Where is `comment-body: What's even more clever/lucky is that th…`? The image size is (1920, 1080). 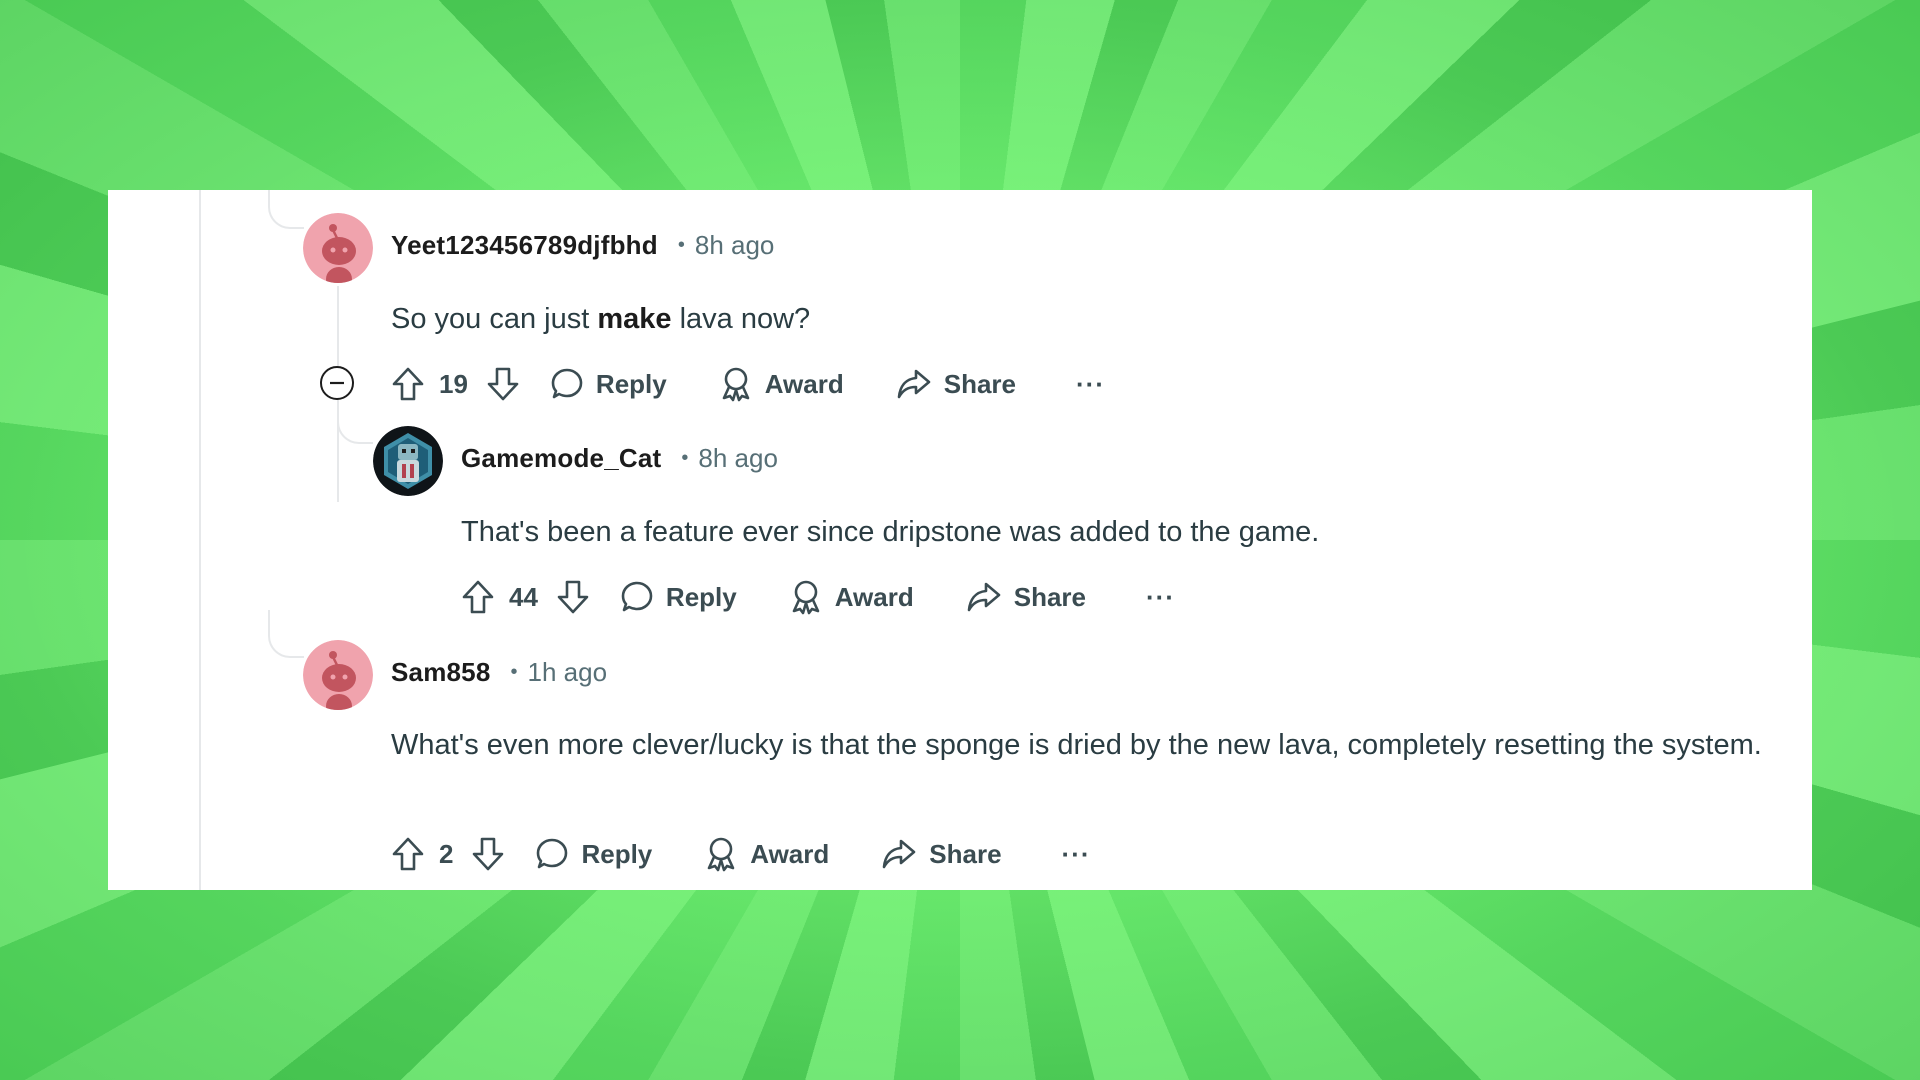
comment-body: What's even more clever/lucky is that th… is located at coordinates (1076, 745).